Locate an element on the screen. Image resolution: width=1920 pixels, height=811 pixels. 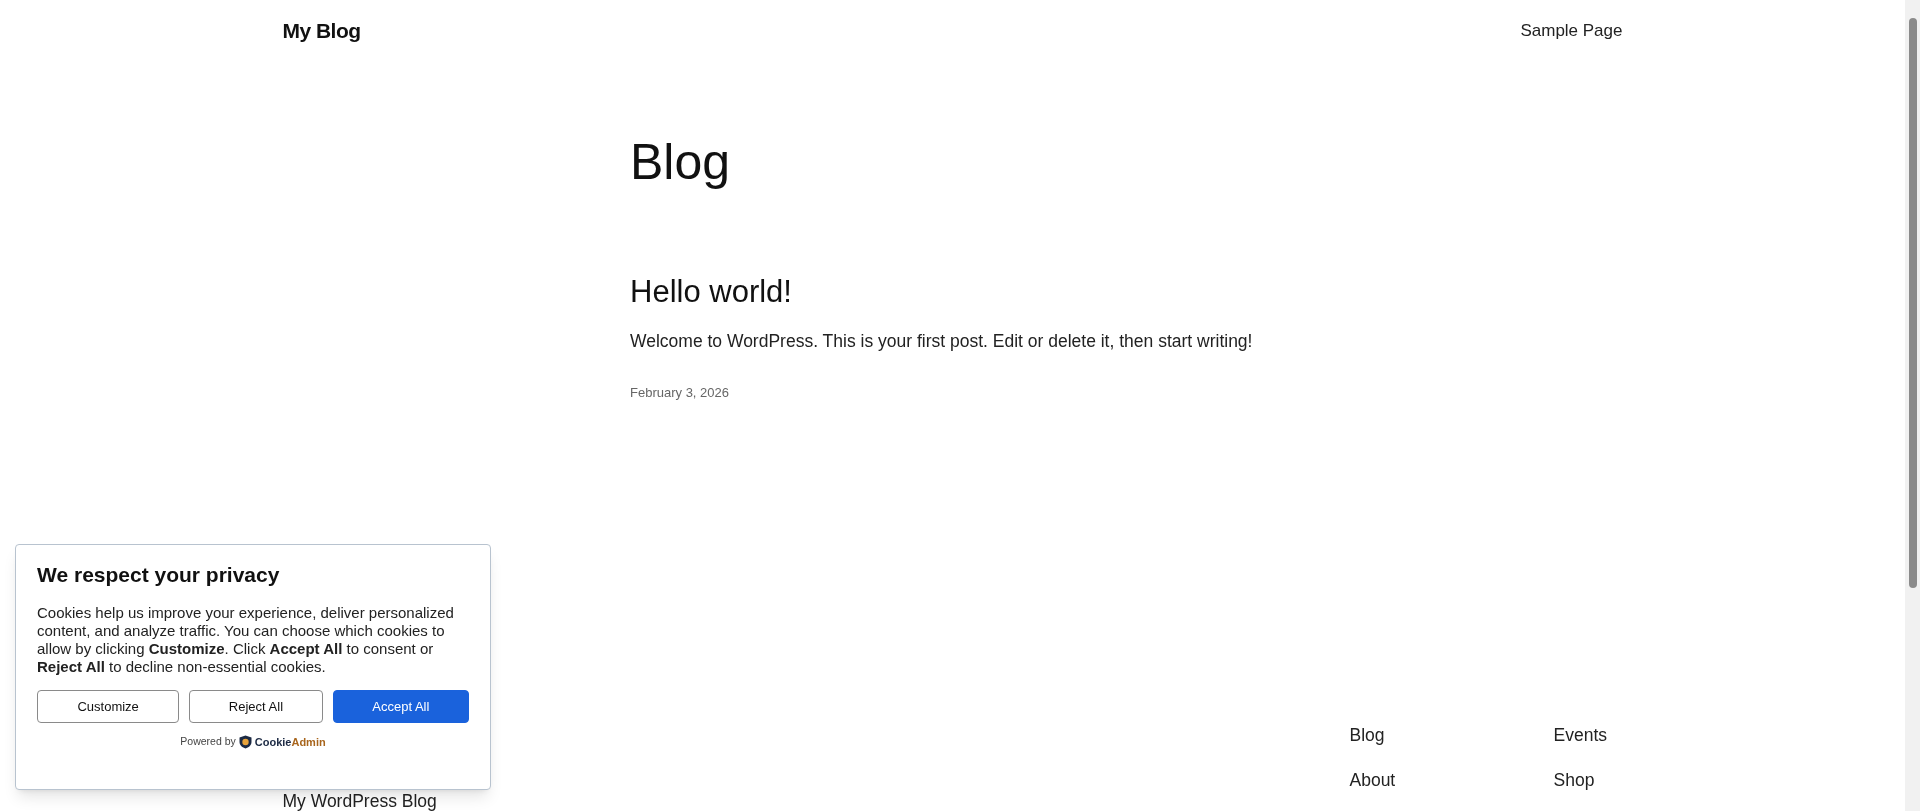
footer-nav-link: Shop is located at coordinates (1588, 780).